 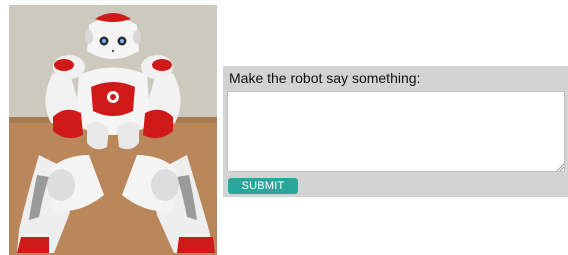 I want to click on prompt-label: Make the robot say something:, so click(x=325, y=78).